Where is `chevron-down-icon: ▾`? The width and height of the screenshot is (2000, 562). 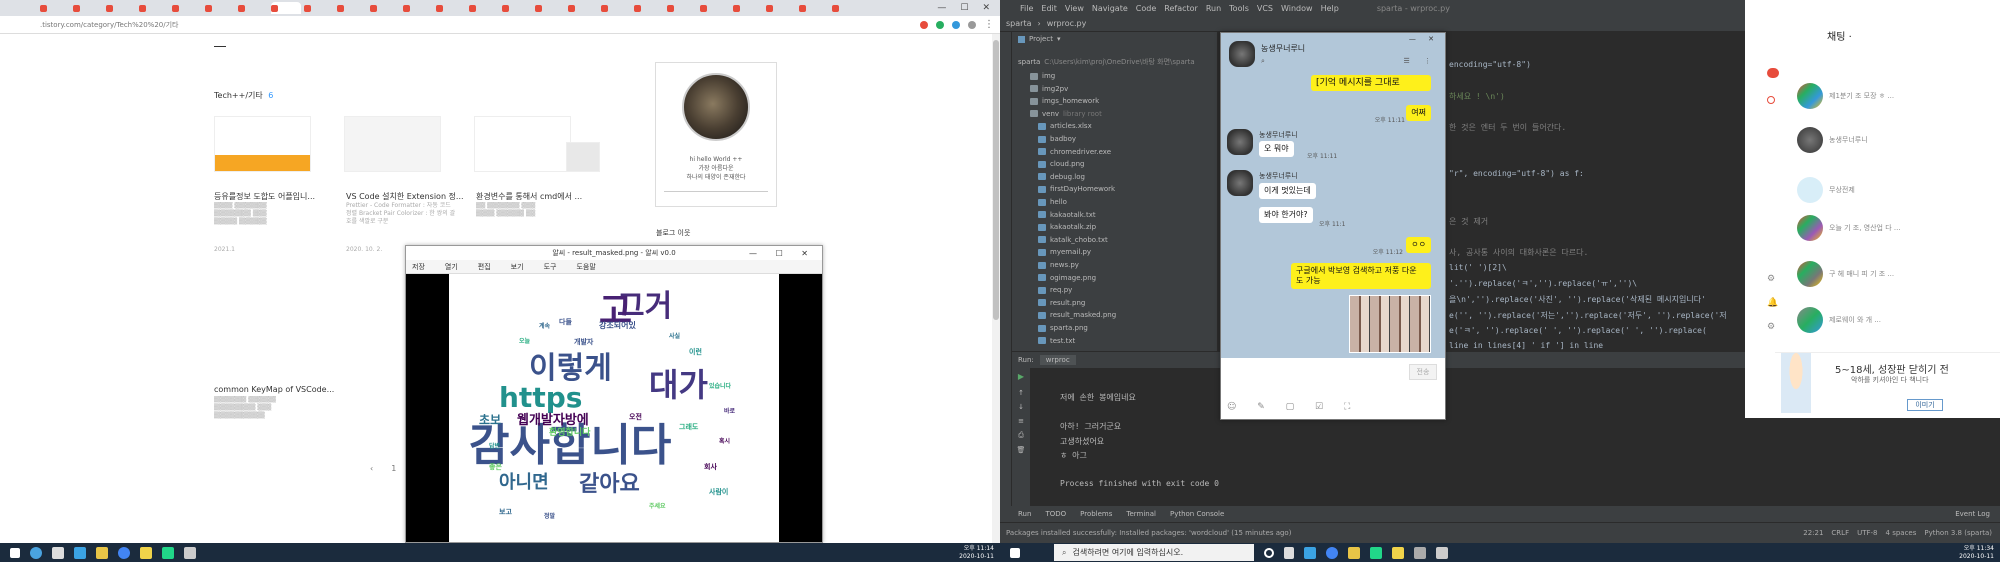
chevron-down-icon: ▾ is located at coordinates (1059, 39).